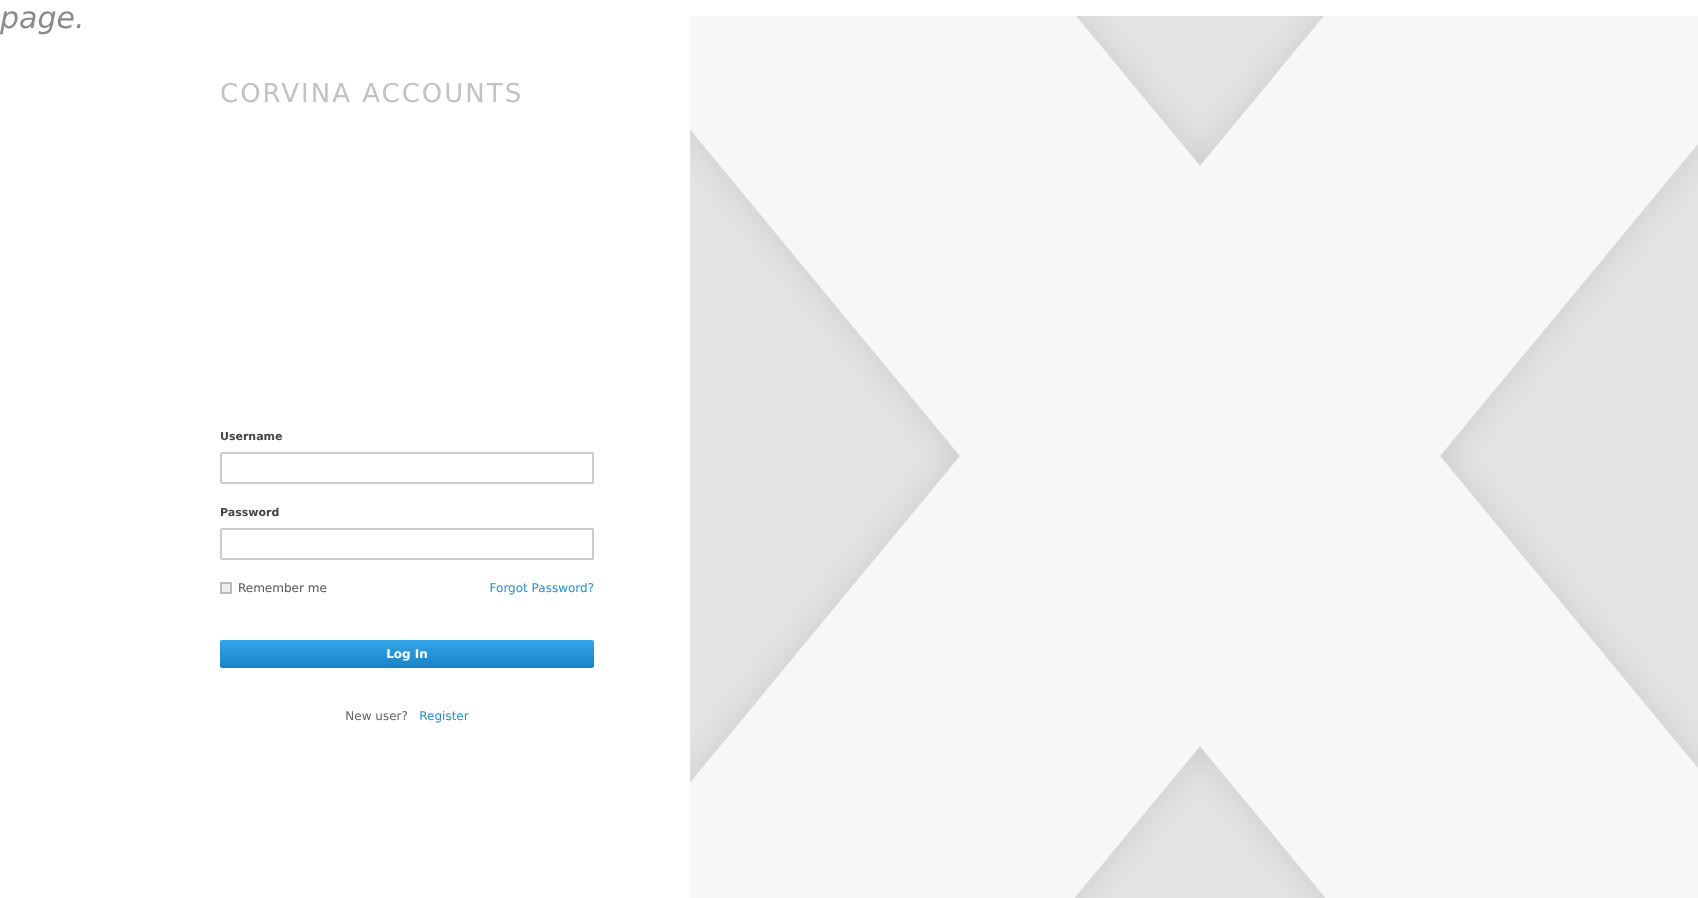 This screenshot has width=1698, height=898. I want to click on remember-checkbox, so click(226, 588).